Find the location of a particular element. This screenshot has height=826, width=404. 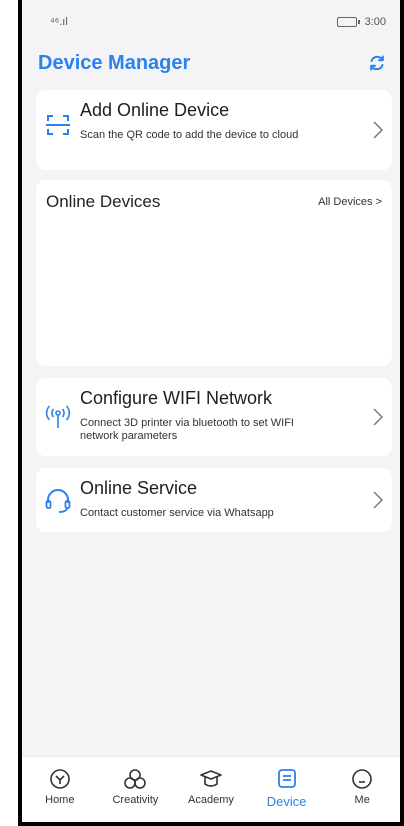

status-time: 3:00 is located at coordinates (375, 22).